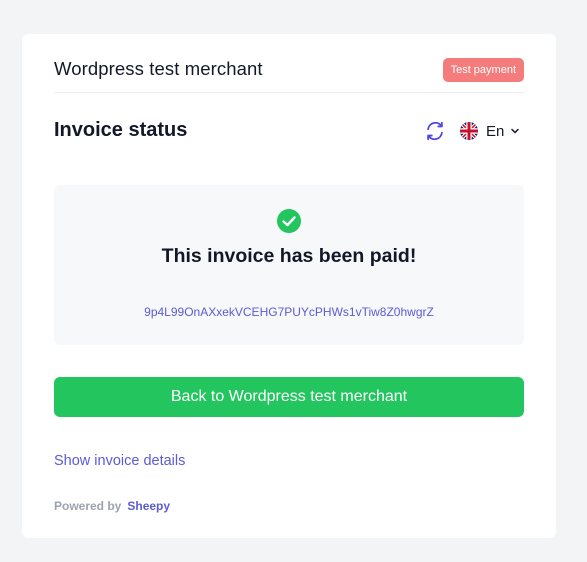 This screenshot has height=562, width=587. What do you see at coordinates (289, 397) in the screenshot?
I see `back-to-merchant-button: Back to Wordpress test merchant` at bounding box center [289, 397].